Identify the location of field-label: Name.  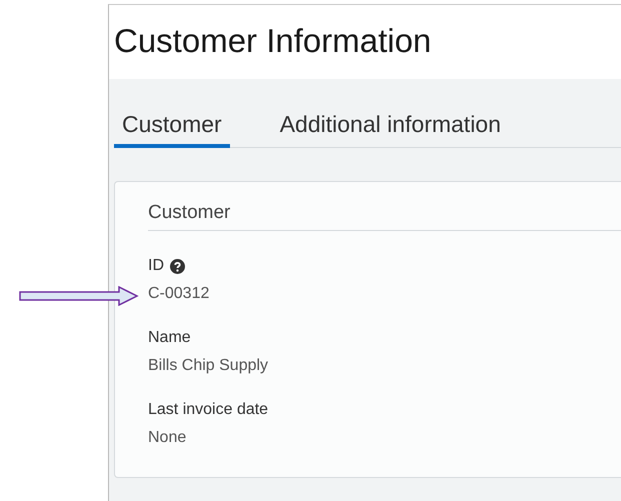
(169, 338).